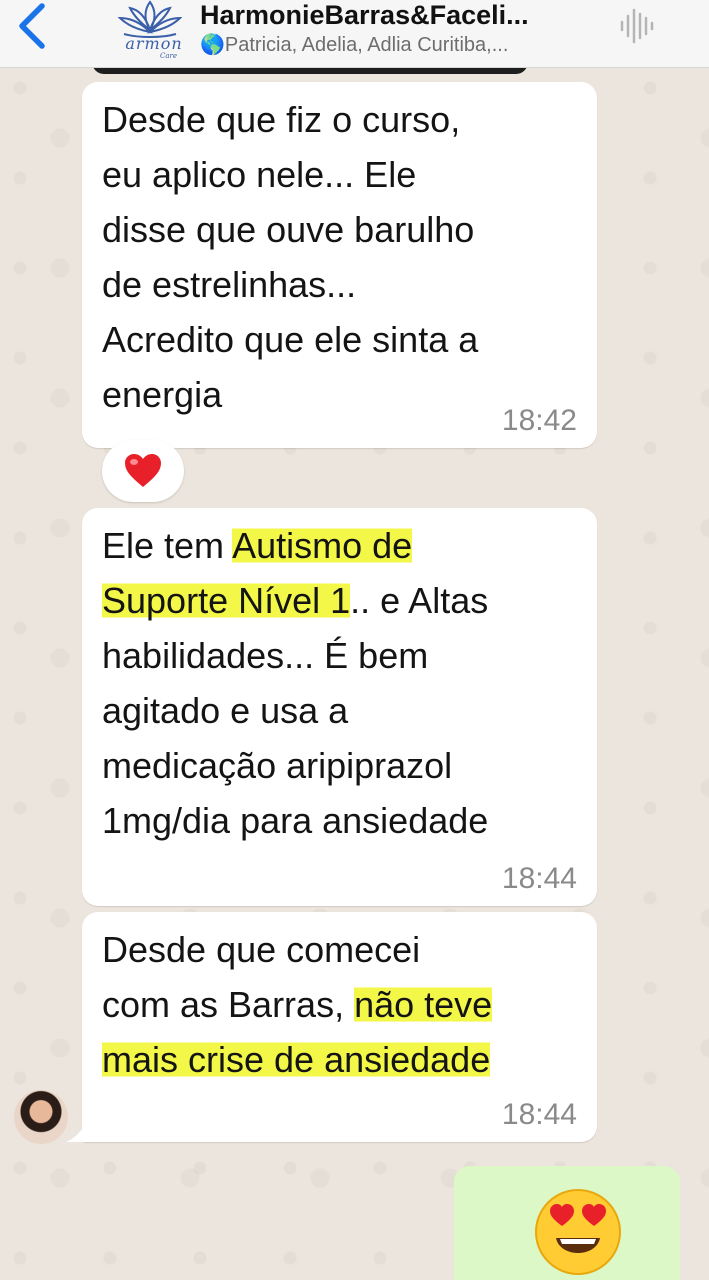 This screenshot has width=709, height=1280. Describe the element at coordinates (77, 1131) in the screenshot. I see `bubble-tail` at that location.